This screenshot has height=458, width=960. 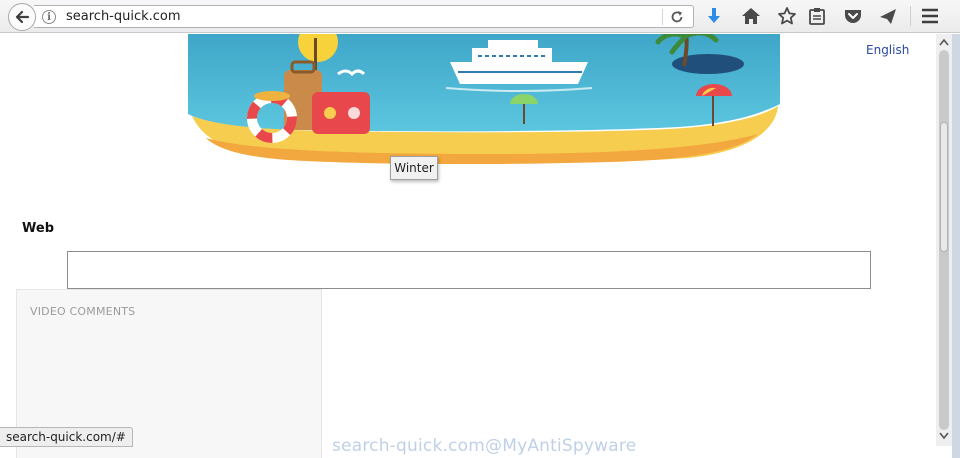 What do you see at coordinates (751, 16) in the screenshot?
I see `home-icon` at bounding box center [751, 16].